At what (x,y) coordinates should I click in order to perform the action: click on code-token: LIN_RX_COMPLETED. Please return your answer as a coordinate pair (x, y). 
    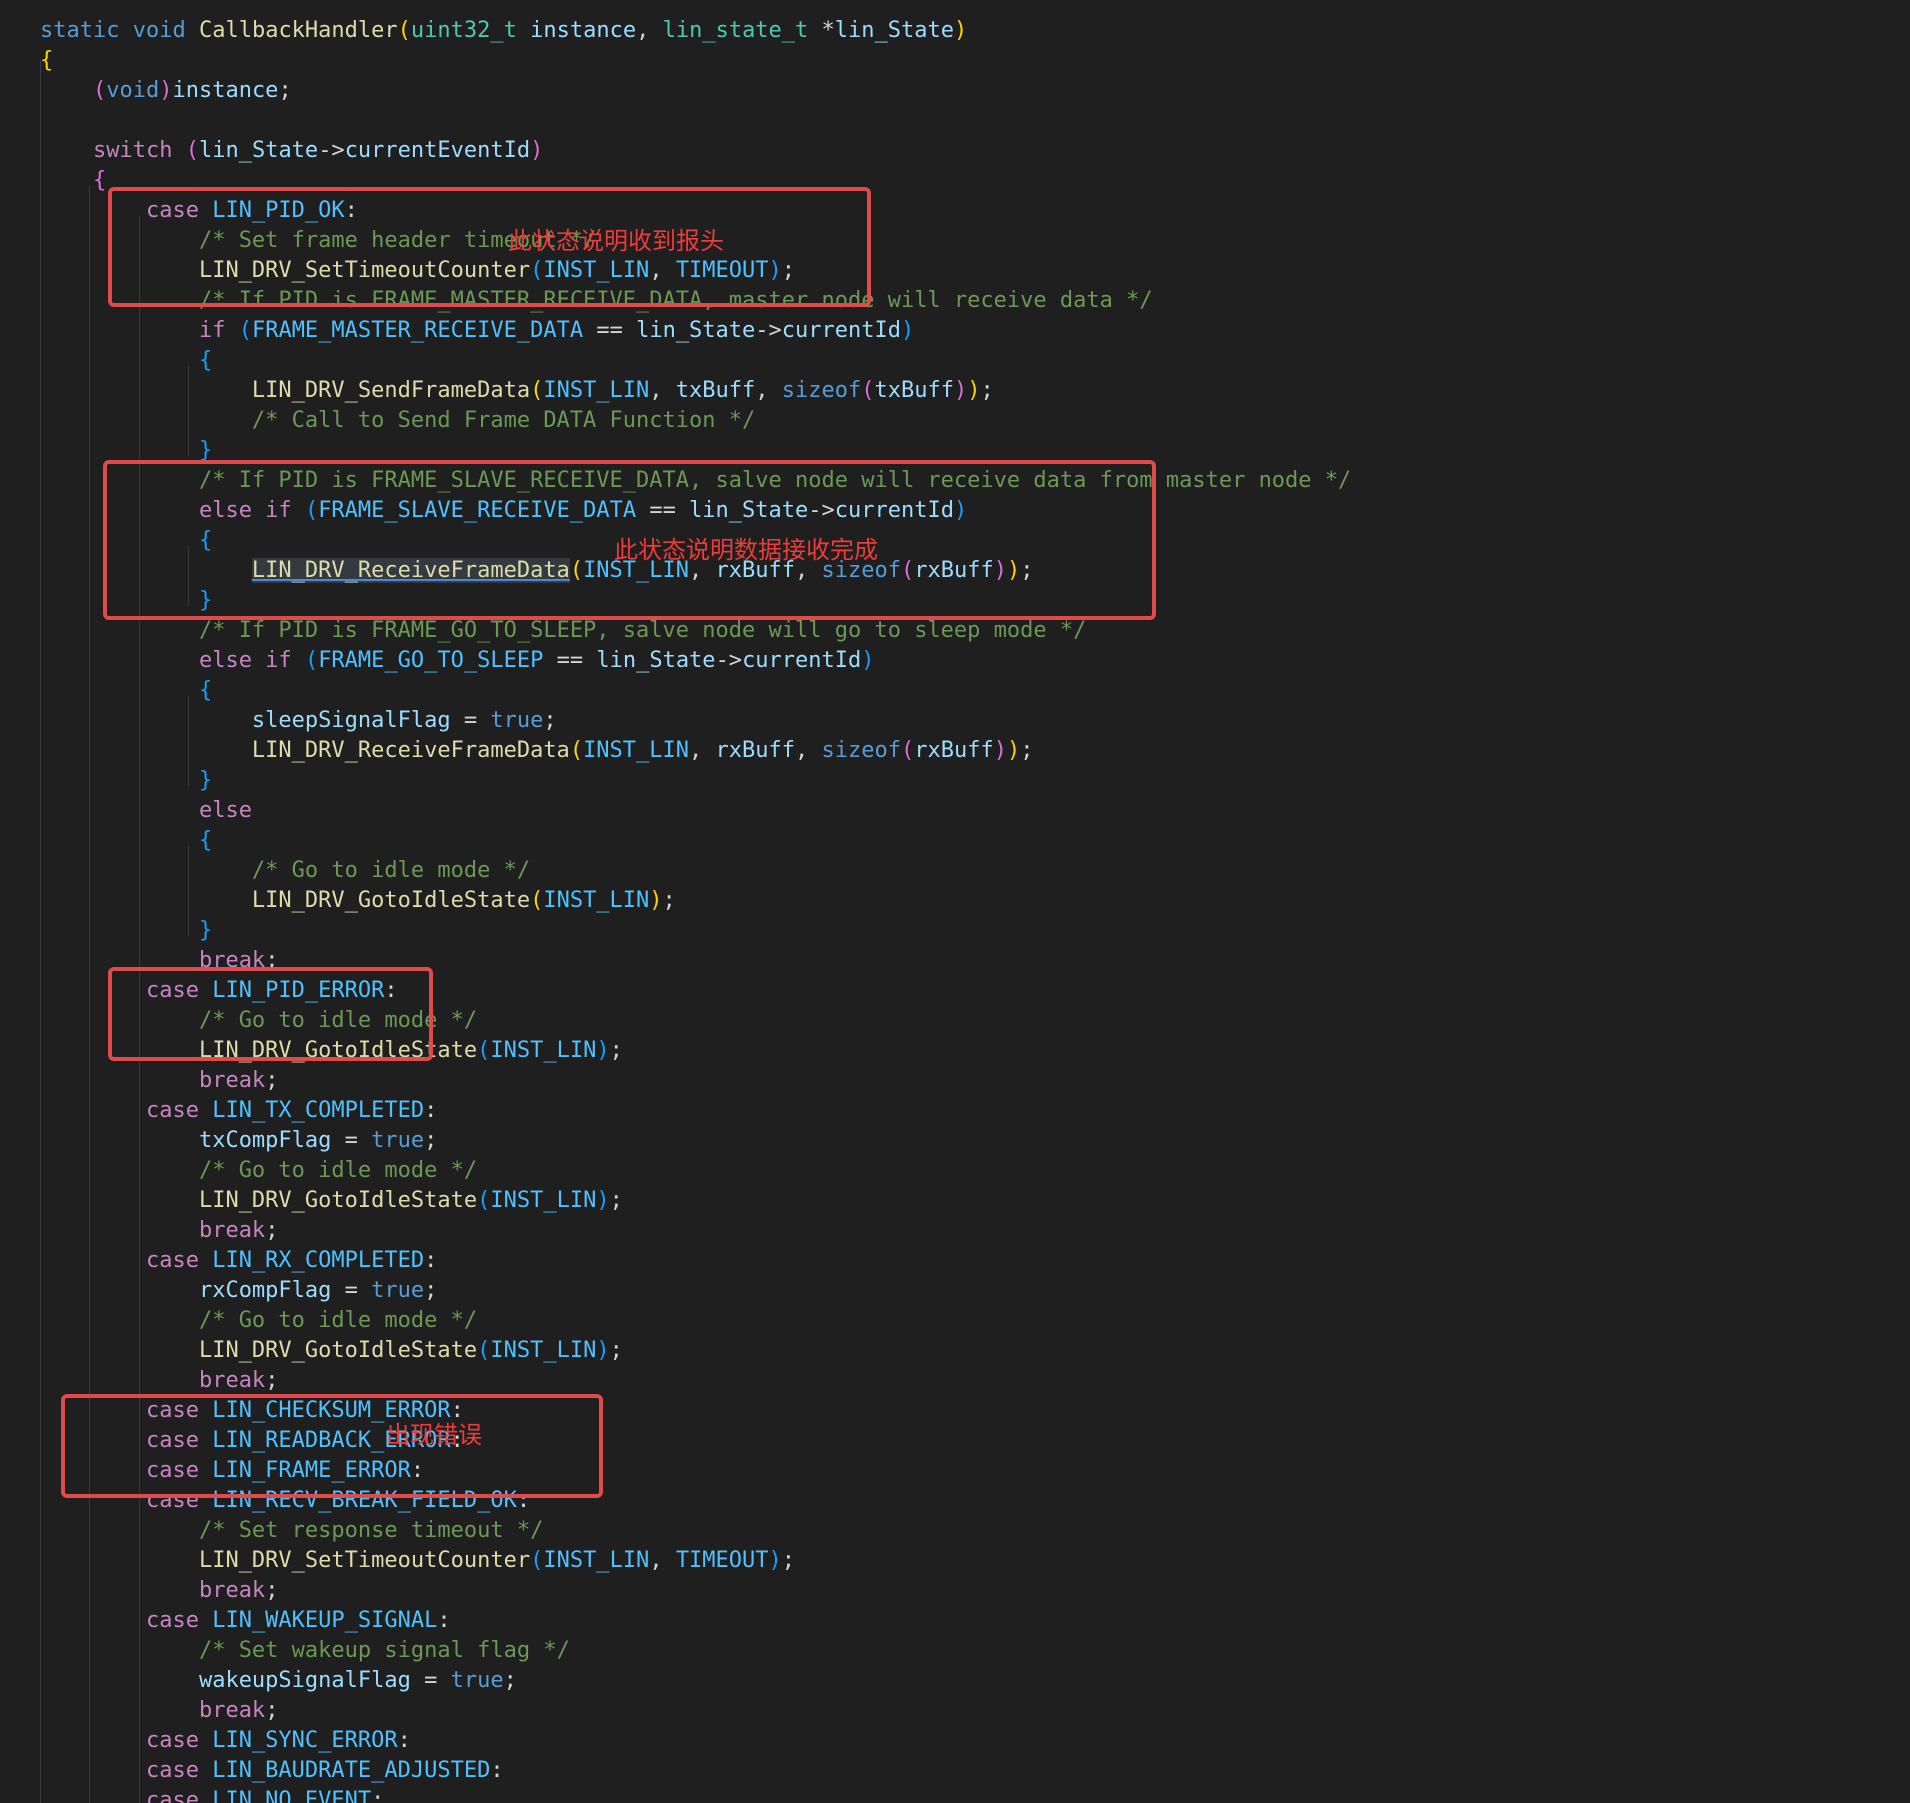
    Looking at the image, I should click on (318, 1260).